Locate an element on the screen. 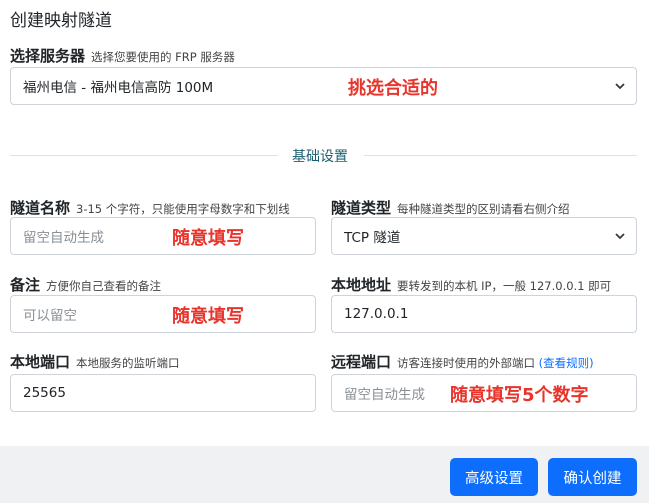  confirm-create-button: 确认创建 is located at coordinates (592, 477).